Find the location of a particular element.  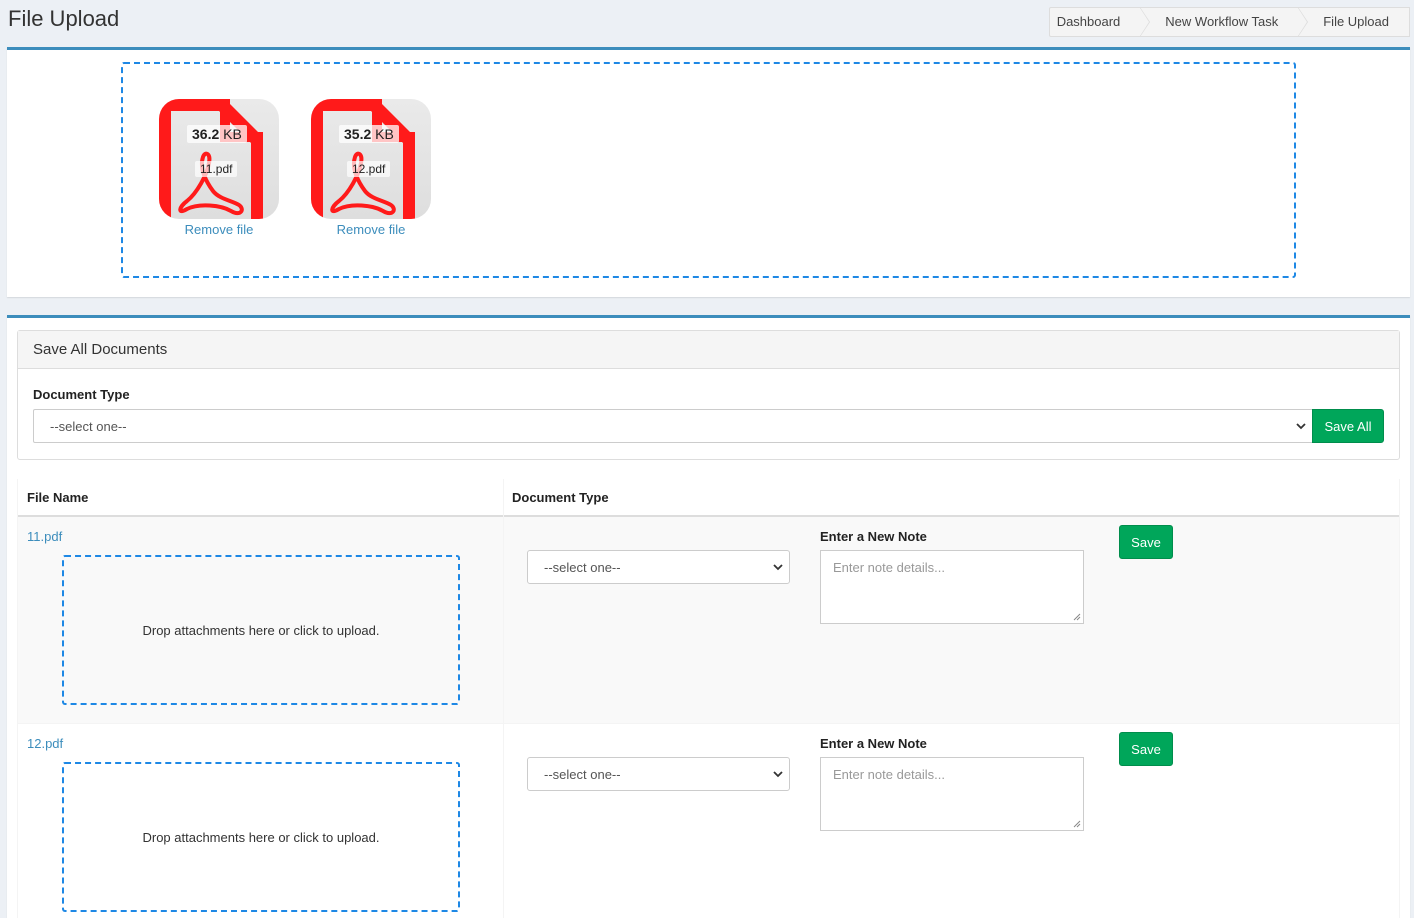

file-name-link: 11.pdf is located at coordinates (44, 536).